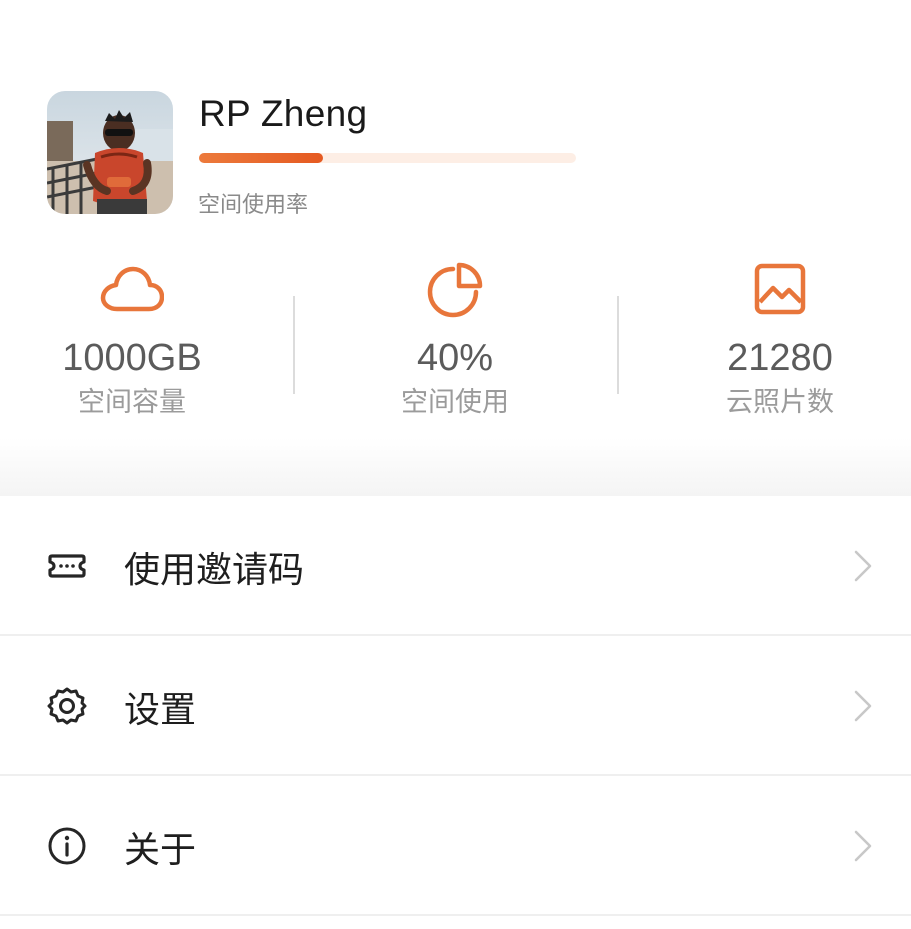  I want to click on stat-capacity-value: 1000GB, so click(132, 358).